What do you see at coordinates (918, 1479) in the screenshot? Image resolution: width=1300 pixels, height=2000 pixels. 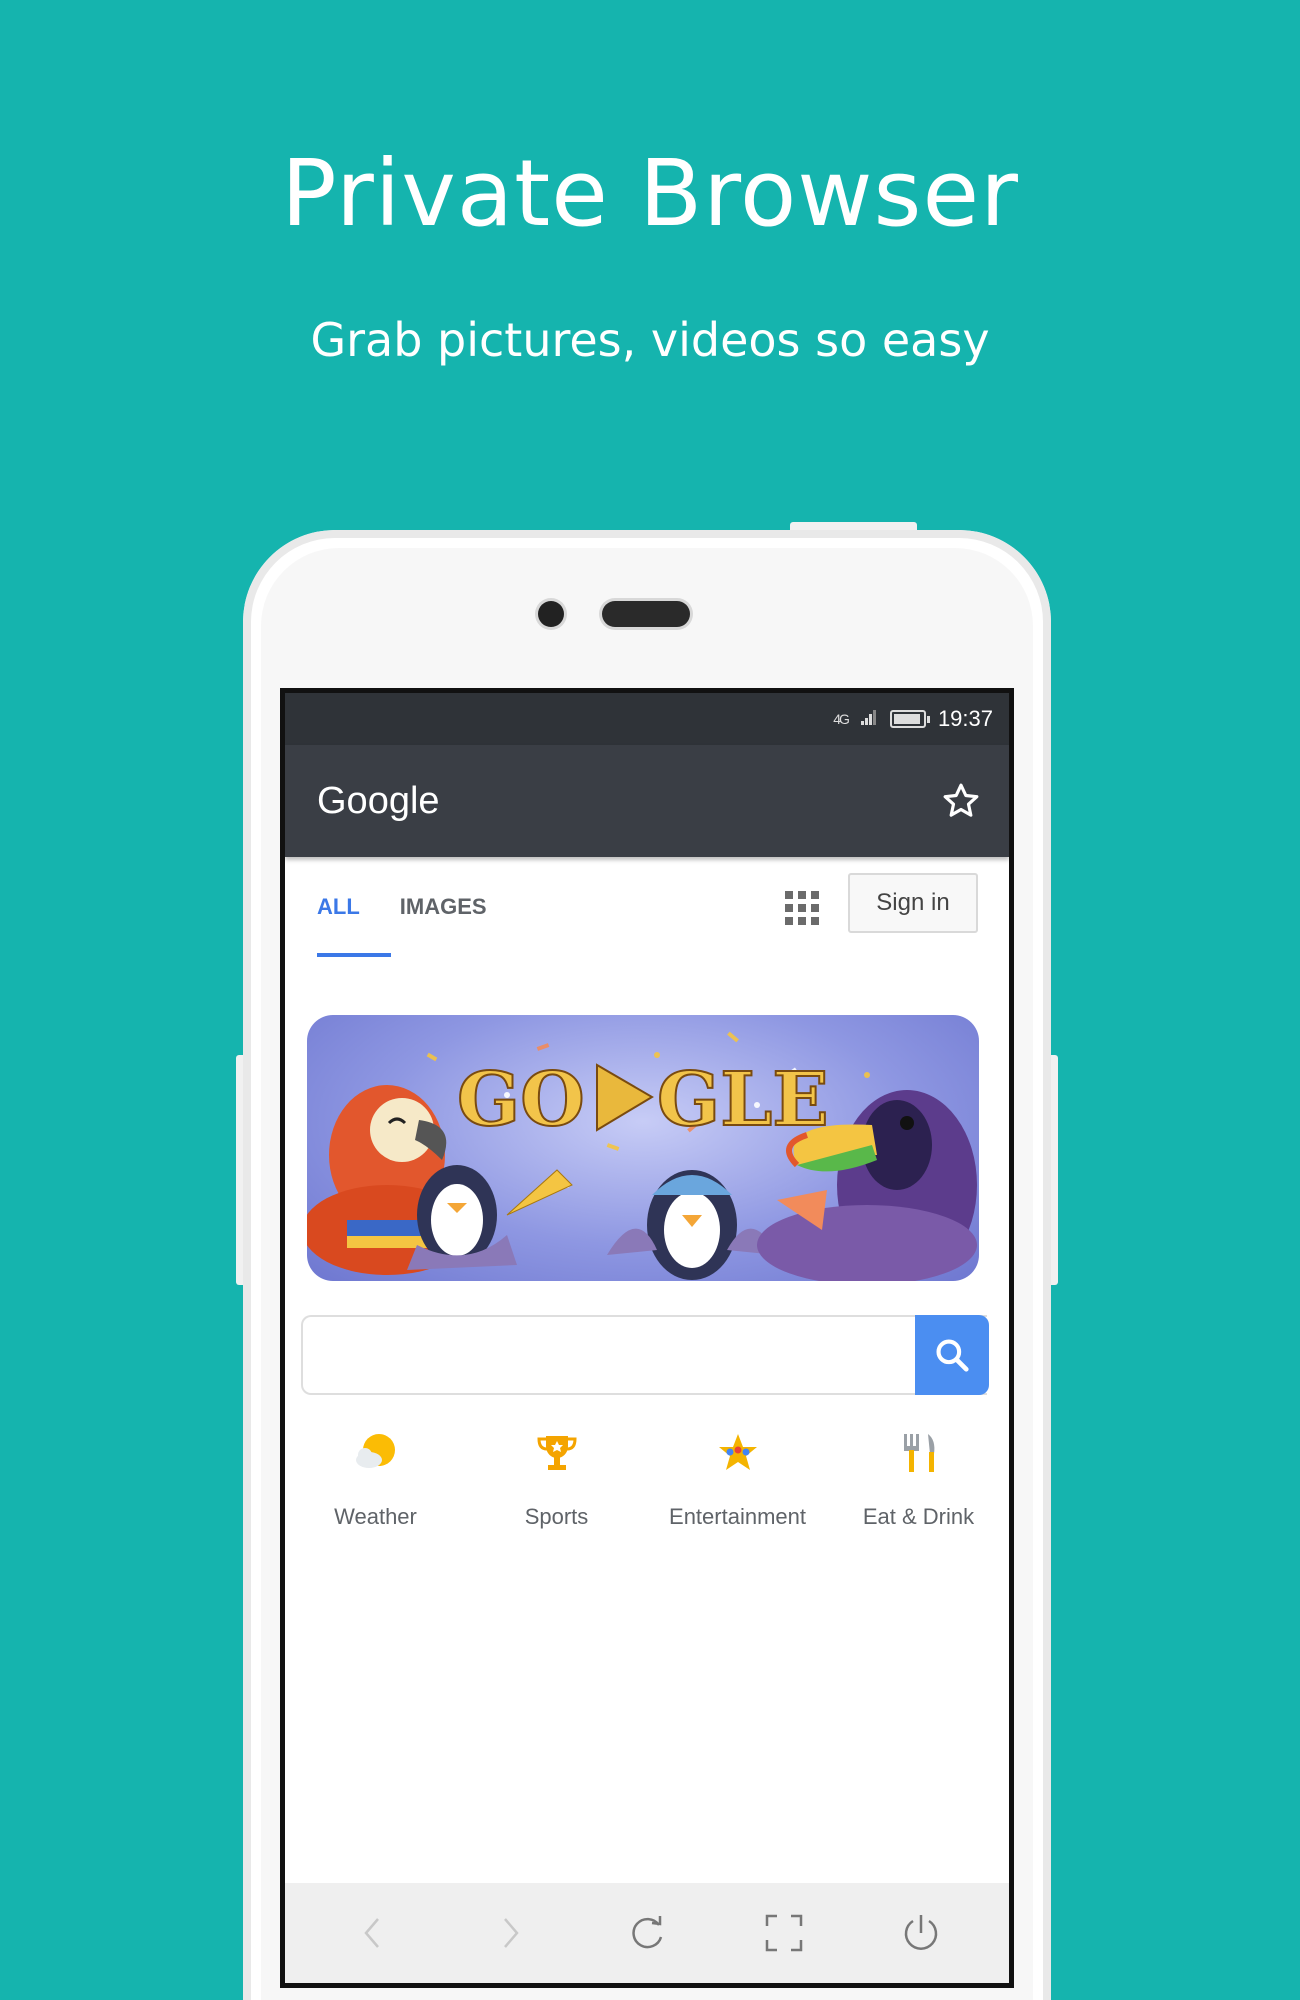 I see `shortcut-eat-drink: Eat & Drink` at bounding box center [918, 1479].